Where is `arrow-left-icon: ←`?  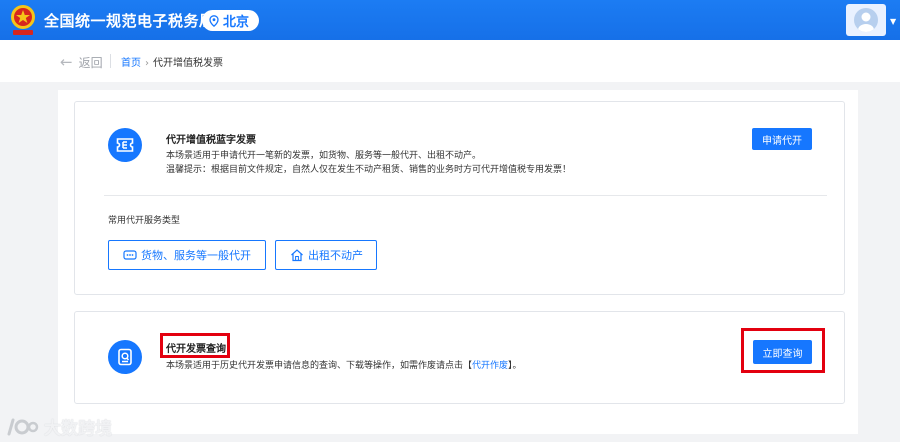 arrow-left-icon: ← is located at coordinates (66, 62).